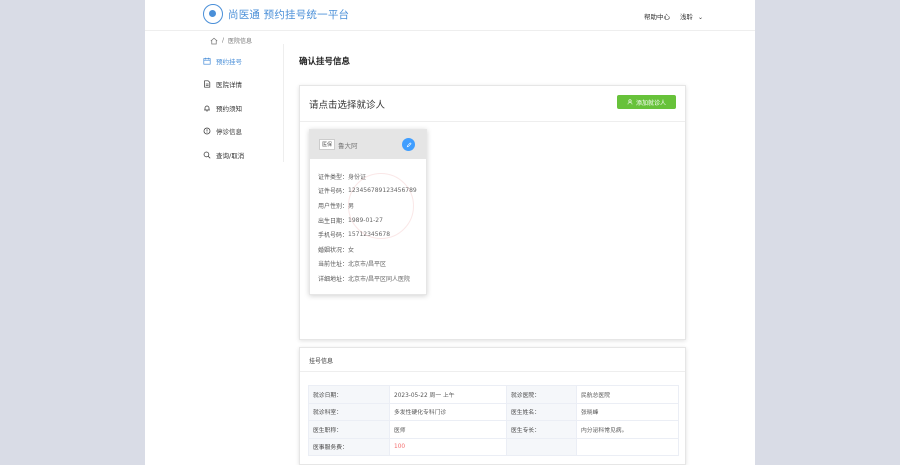 The height and width of the screenshot is (465, 900). What do you see at coordinates (630, 102) in the screenshot?
I see `user-add-icon` at bounding box center [630, 102].